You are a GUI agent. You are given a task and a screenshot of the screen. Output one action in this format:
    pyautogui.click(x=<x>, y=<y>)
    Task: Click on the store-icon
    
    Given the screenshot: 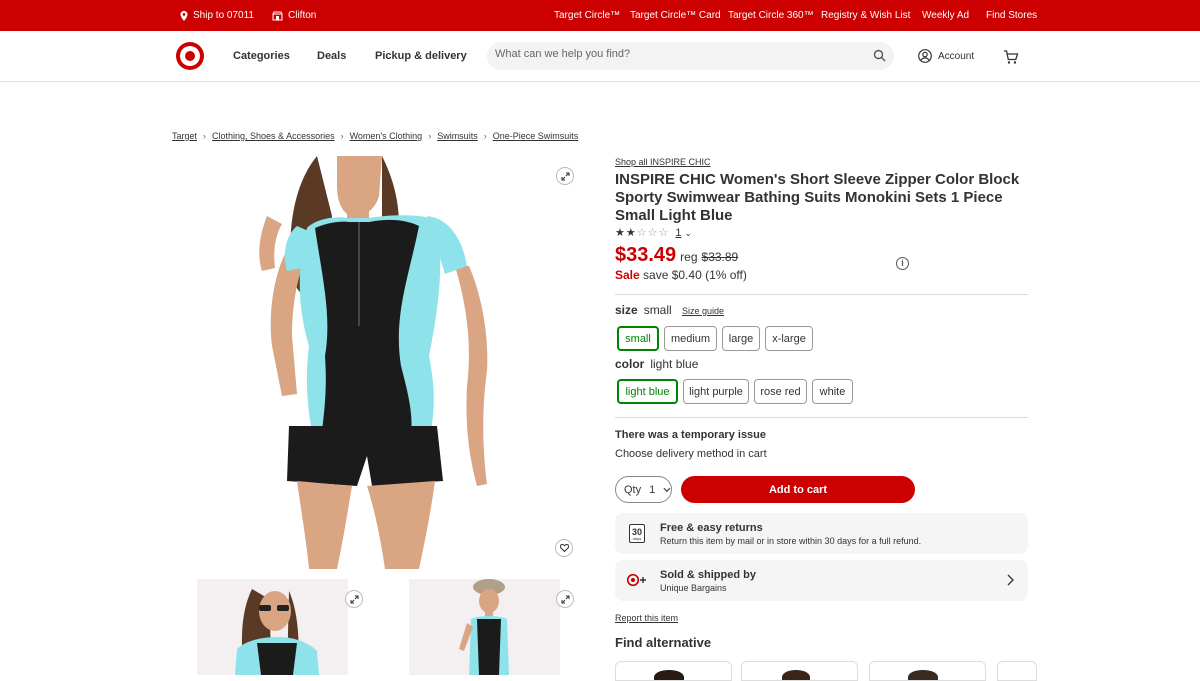 What is the action you would take?
    pyautogui.click(x=277, y=15)
    